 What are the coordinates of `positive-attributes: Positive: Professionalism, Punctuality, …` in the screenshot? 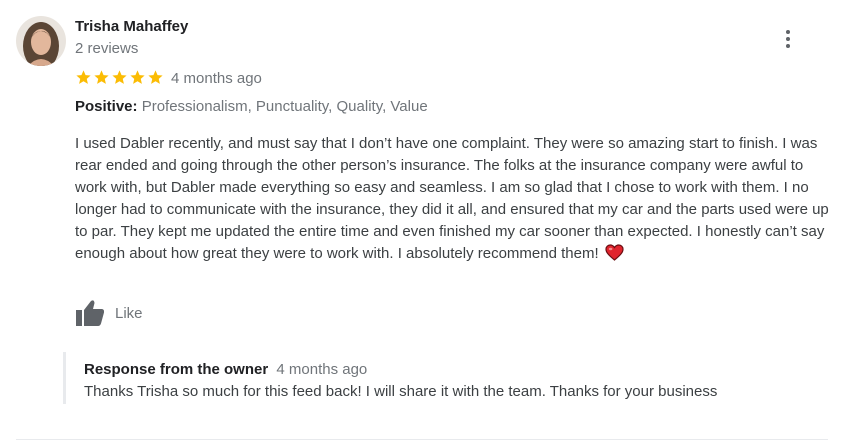 It's located at (251, 106).